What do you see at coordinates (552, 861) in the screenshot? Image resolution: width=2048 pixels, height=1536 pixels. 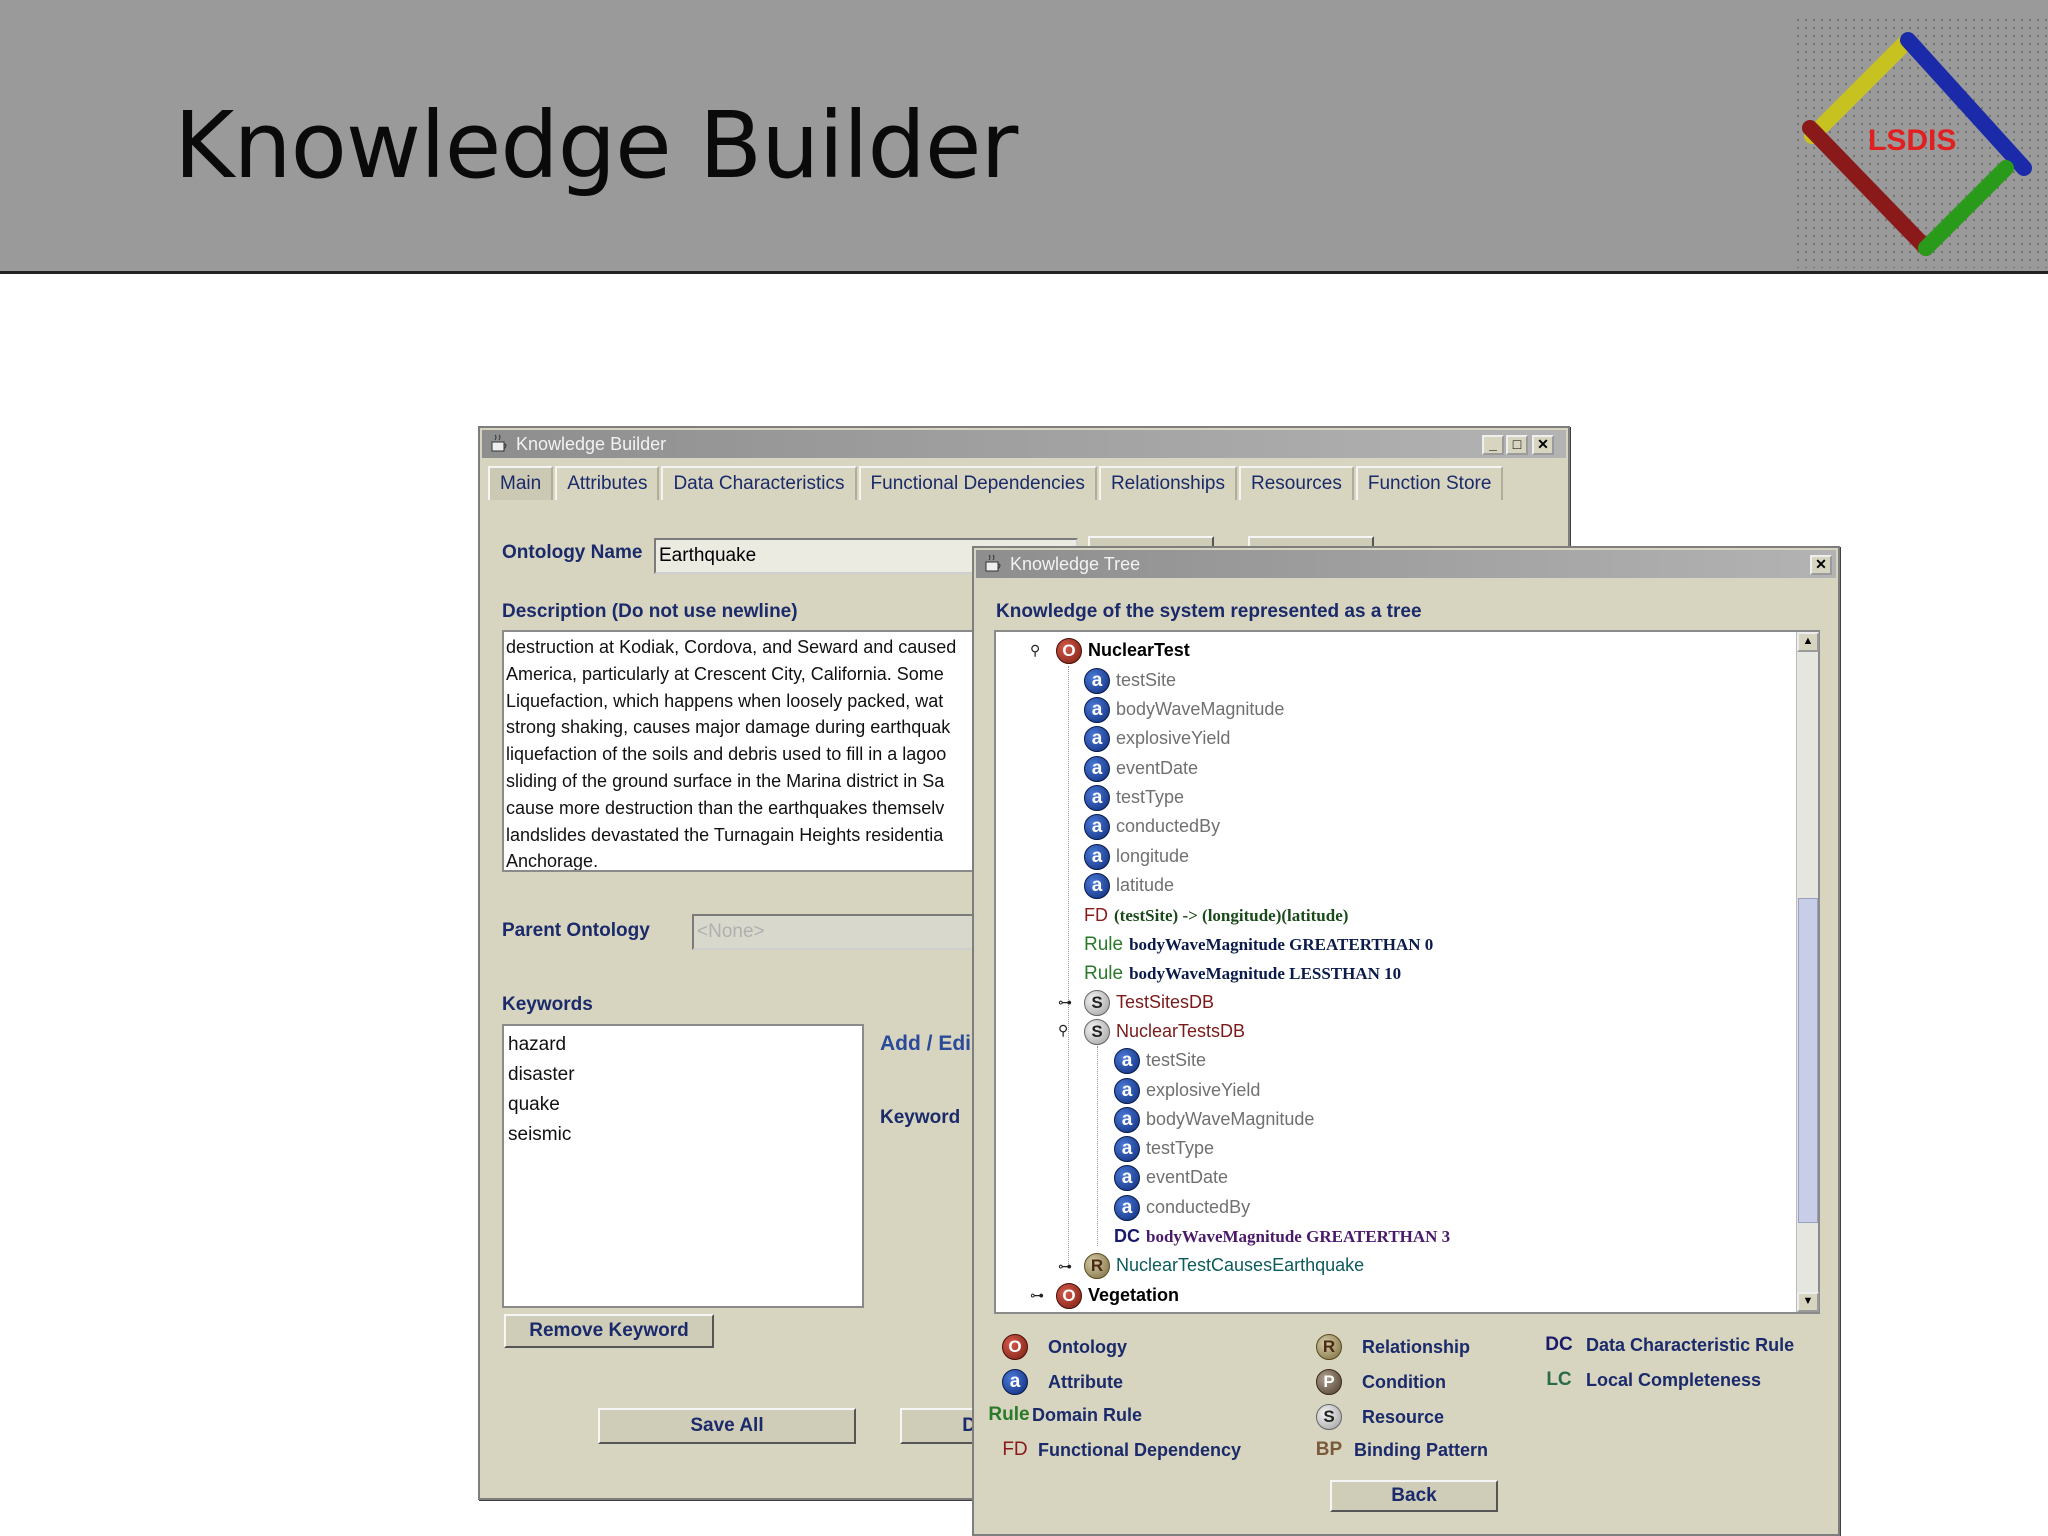 I see `description-line: Anchorage.` at bounding box center [552, 861].